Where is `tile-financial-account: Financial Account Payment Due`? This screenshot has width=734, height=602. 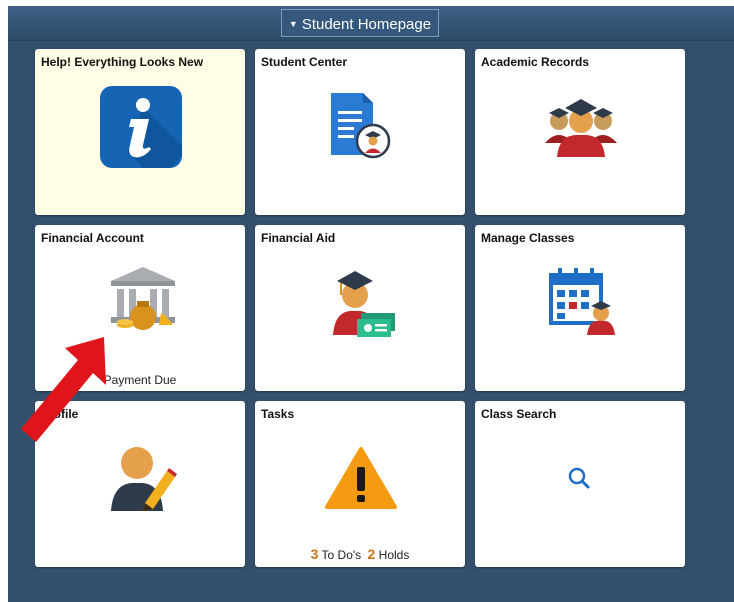
tile-financial-account: Financial Account Payment Due is located at coordinates (140, 308).